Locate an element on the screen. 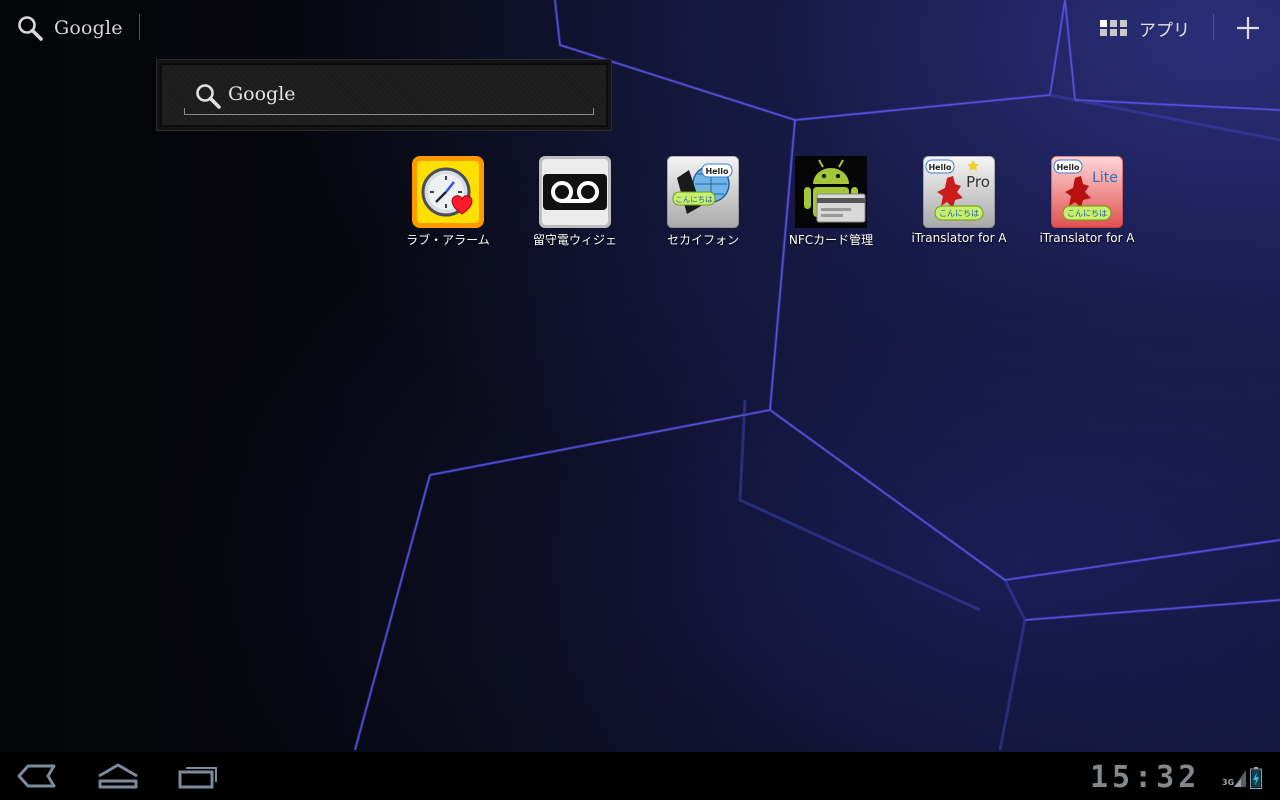 The width and height of the screenshot is (1280, 800). apps-button: アプリ is located at coordinates (1144, 28).